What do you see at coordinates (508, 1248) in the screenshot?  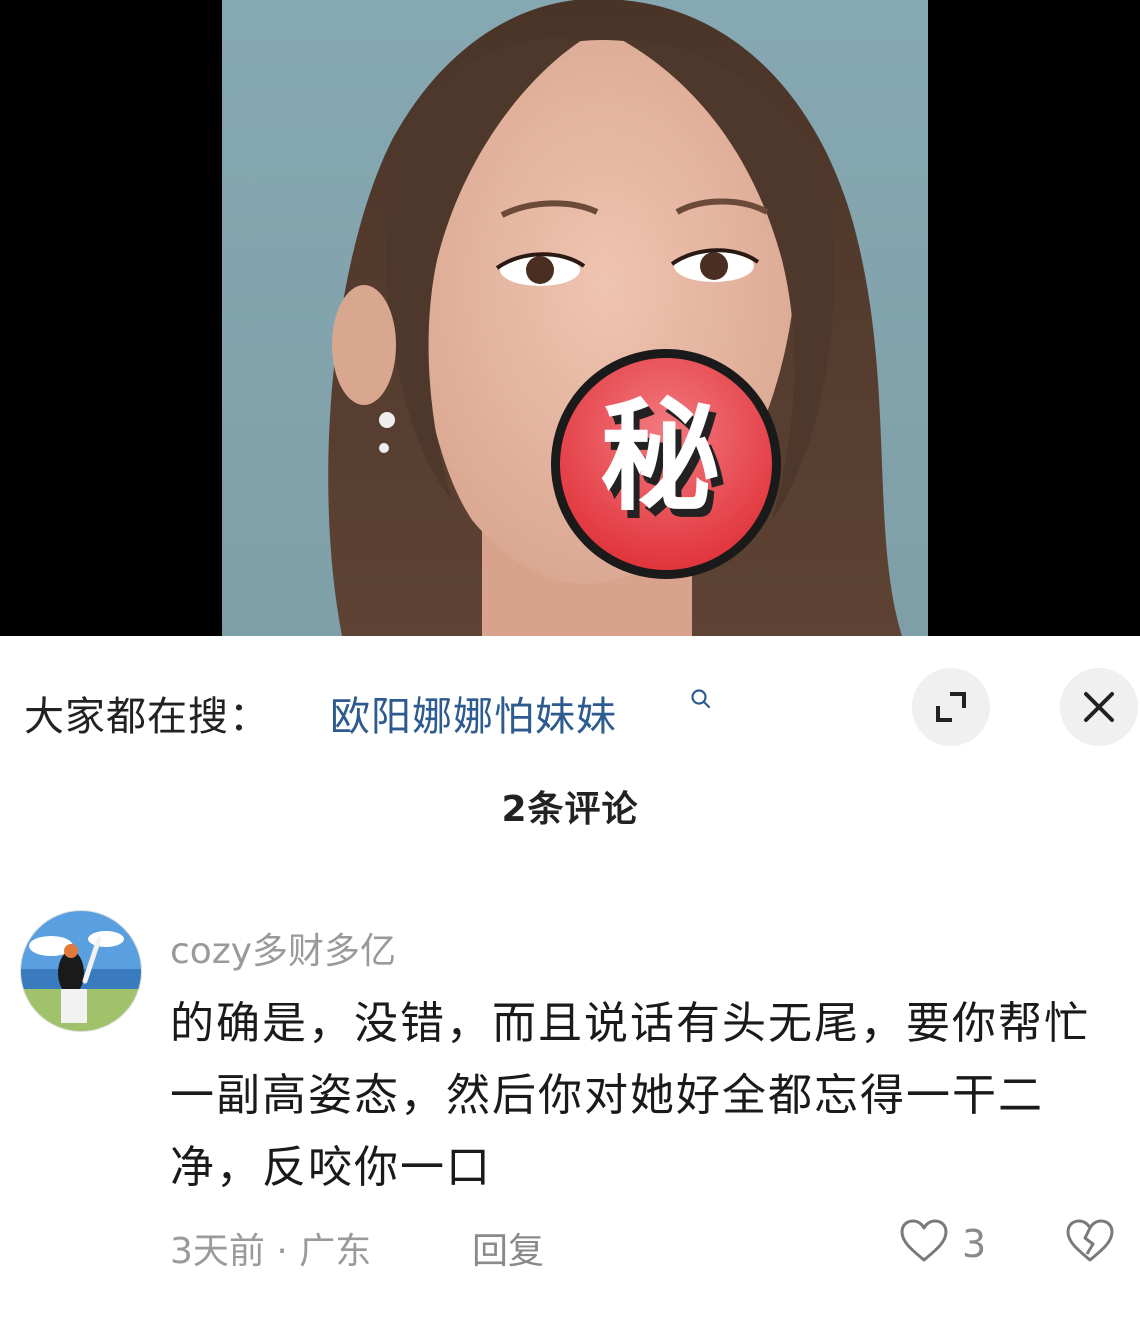 I see `reply-button: 回复` at bounding box center [508, 1248].